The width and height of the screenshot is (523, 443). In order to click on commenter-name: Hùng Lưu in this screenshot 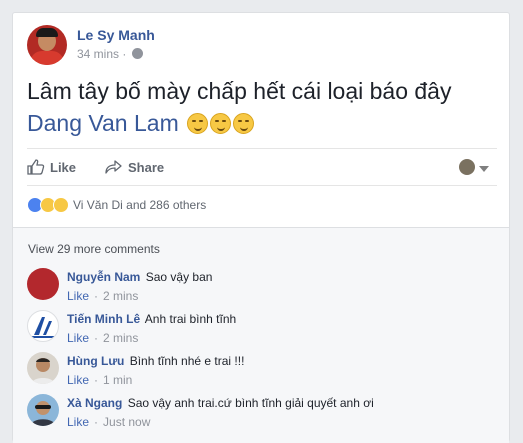, I will do `click(95, 361)`.